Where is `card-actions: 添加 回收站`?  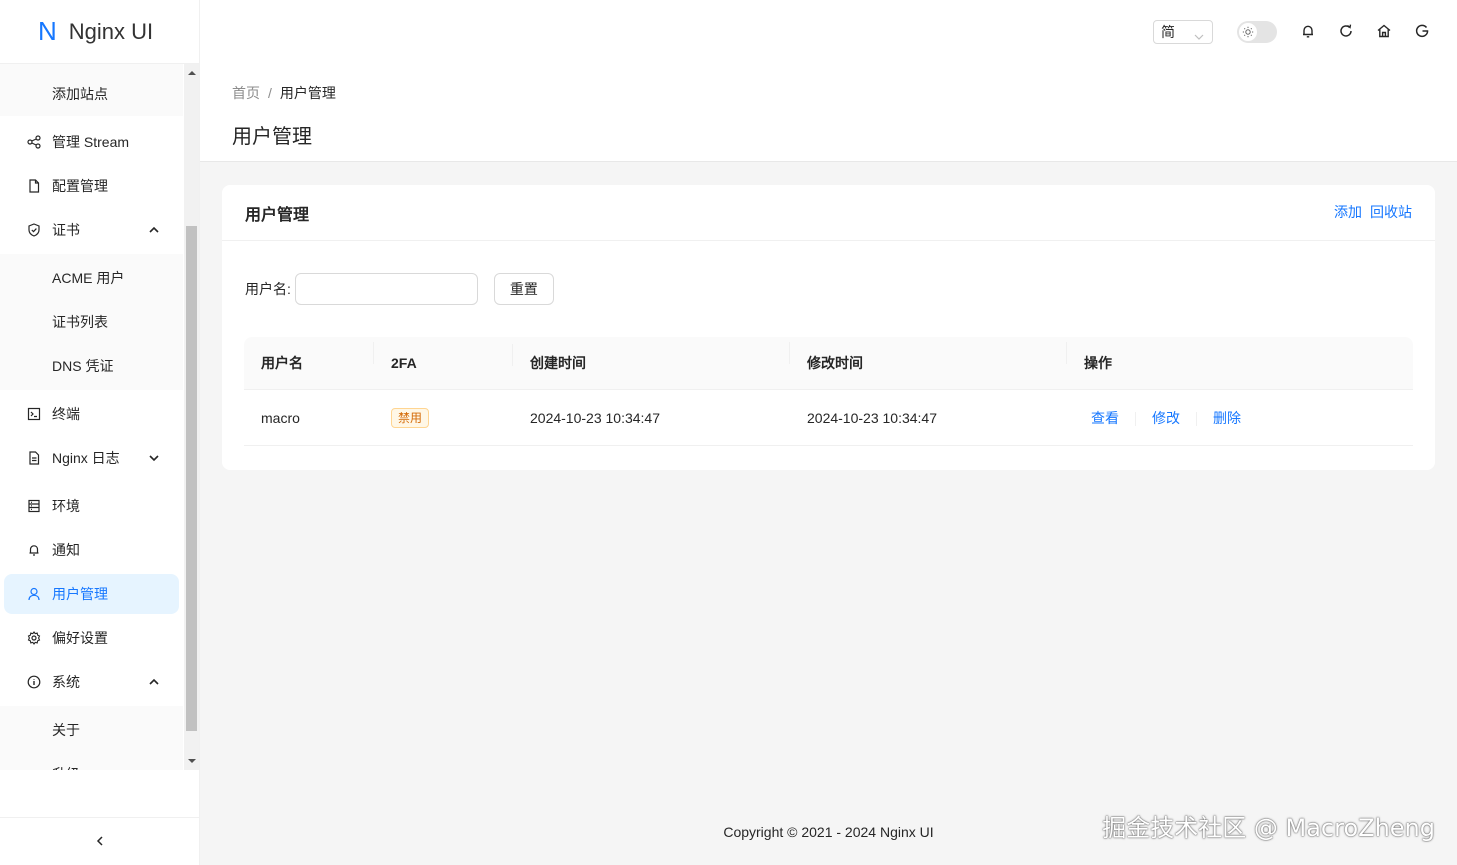
card-actions: 添加 回收站 is located at coordinates (1369, 212).